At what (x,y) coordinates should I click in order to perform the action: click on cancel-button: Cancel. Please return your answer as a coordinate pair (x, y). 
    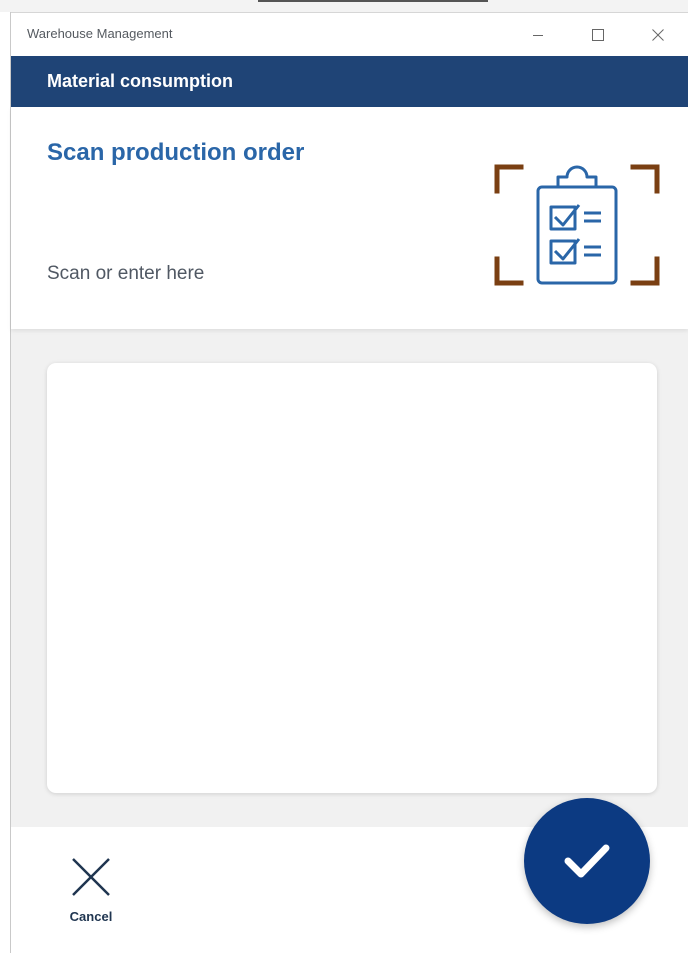
    Looking at the image, I should click on (91, 893).